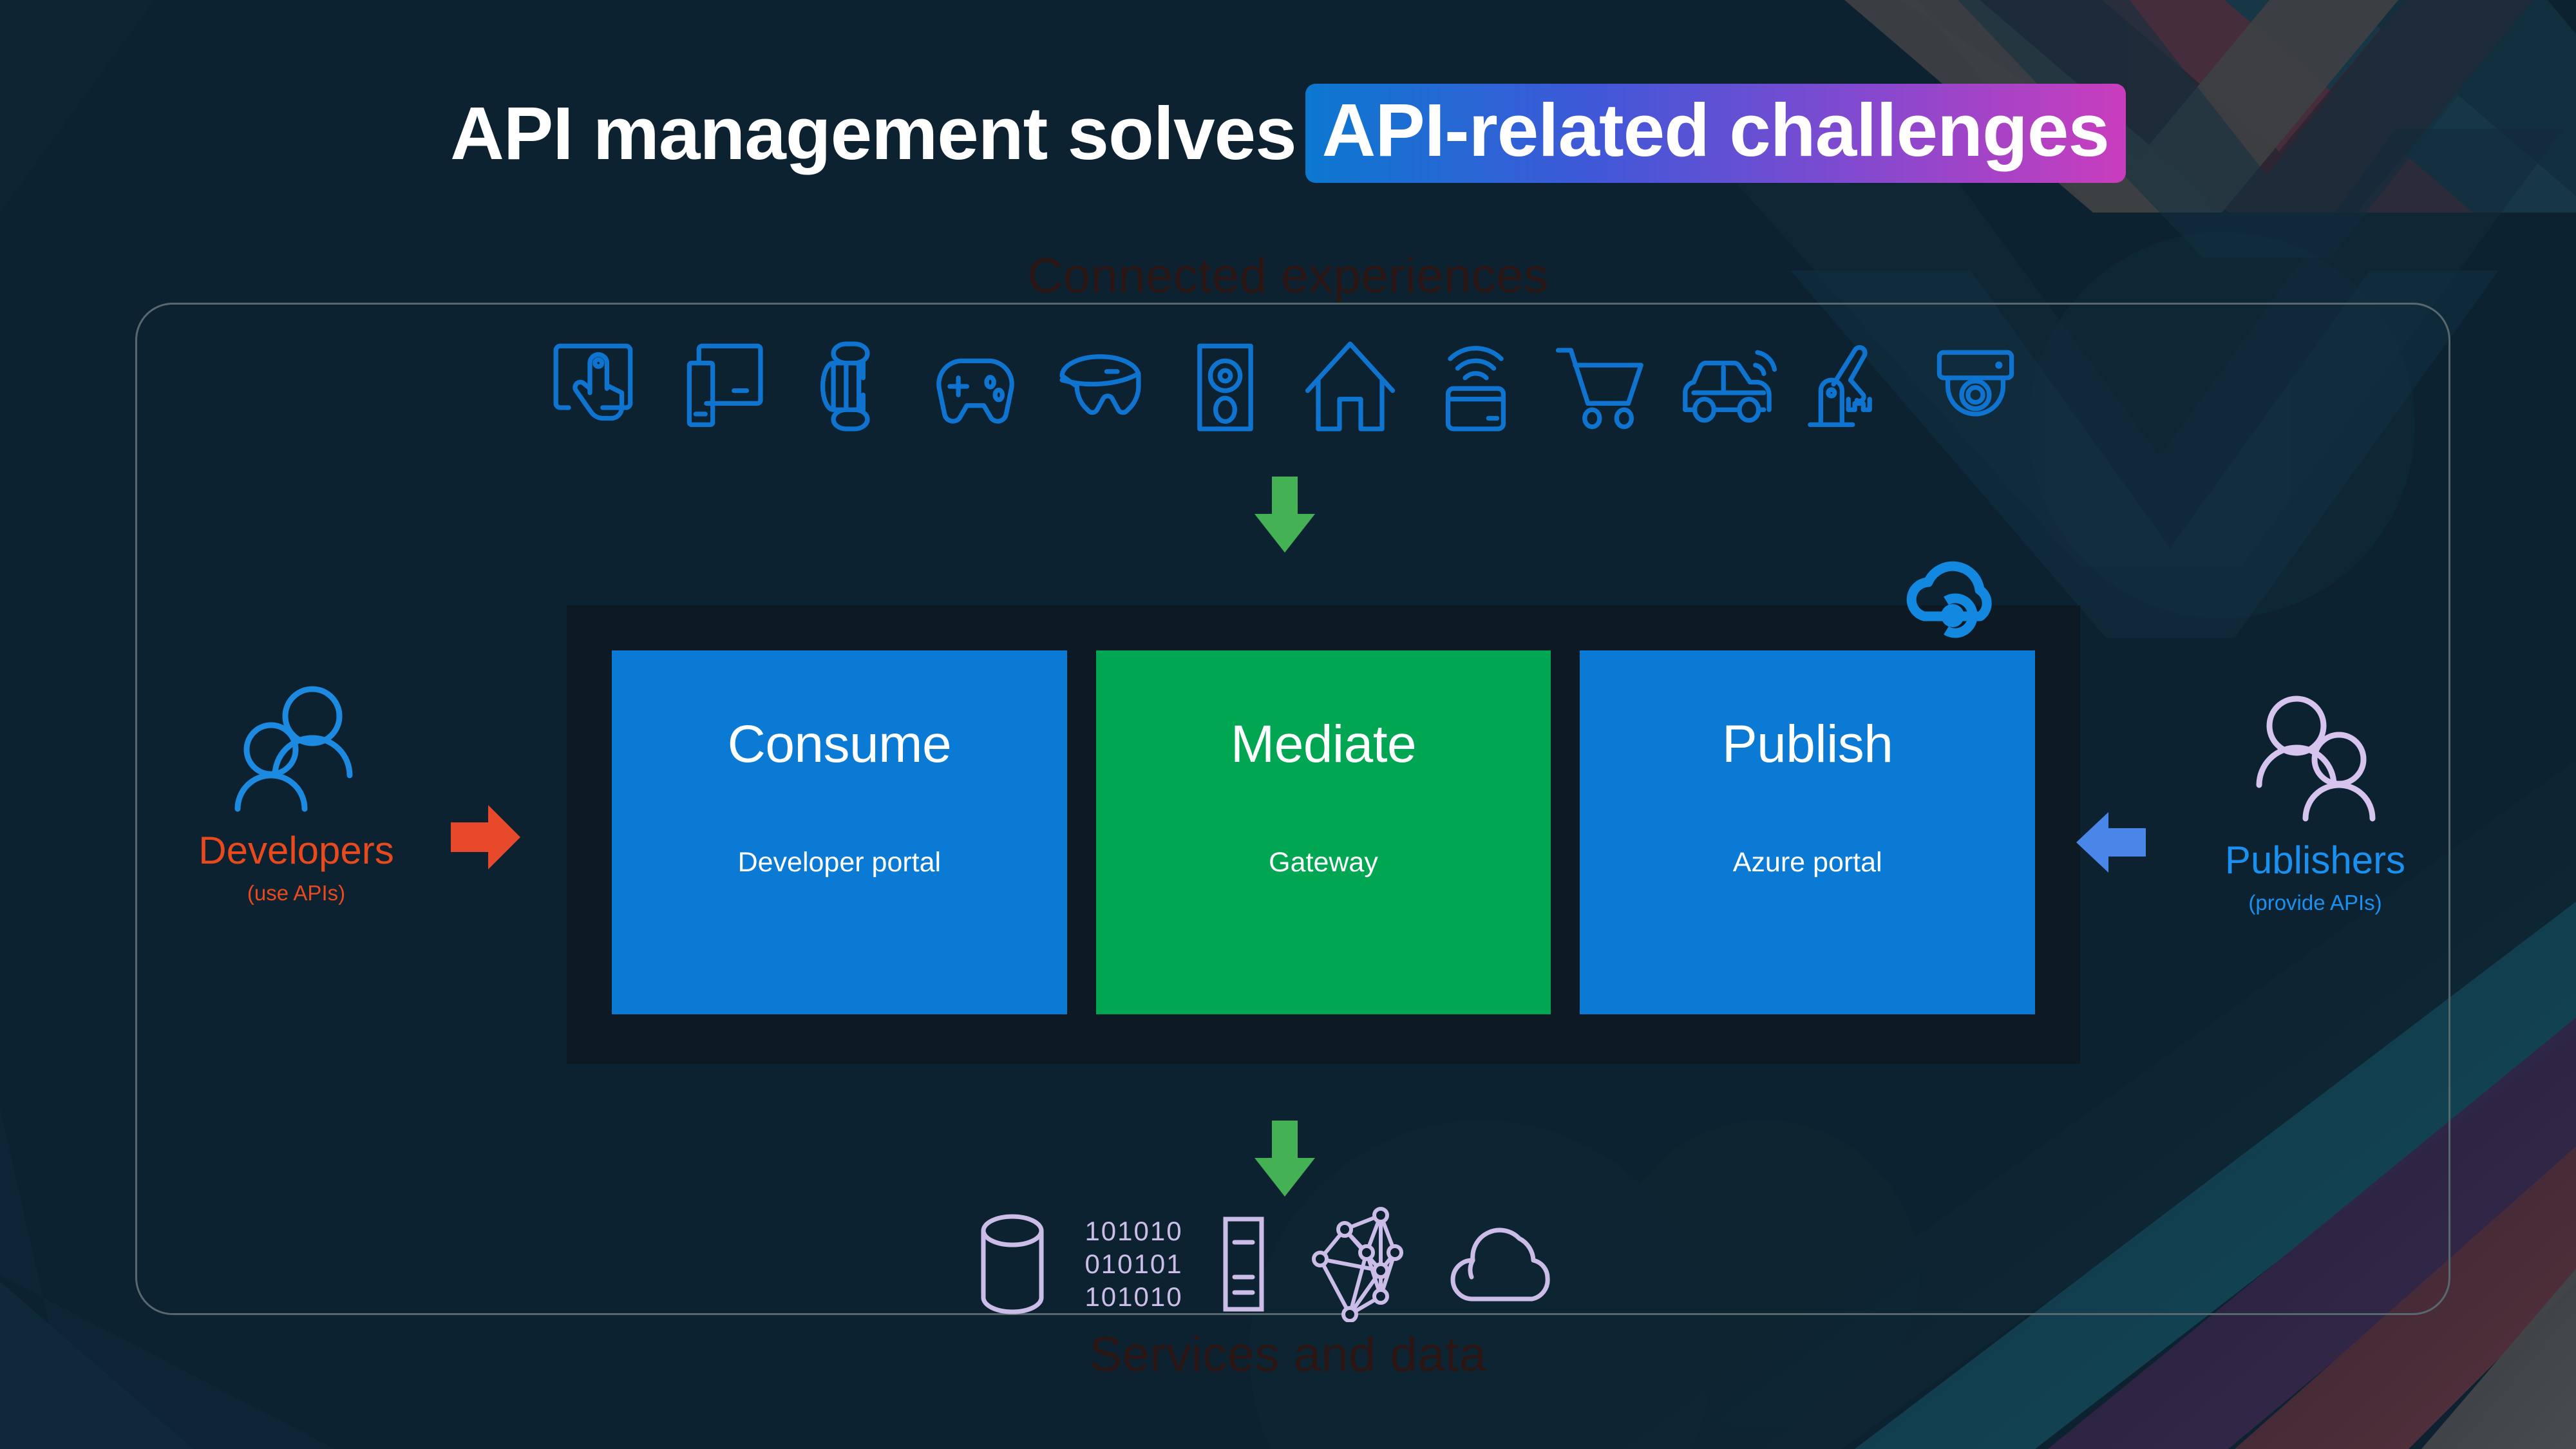 This screenshot has width=2576, height=1449. I want to click on actor-publishers: Publishers (provide APIs), so click(2315, 804).